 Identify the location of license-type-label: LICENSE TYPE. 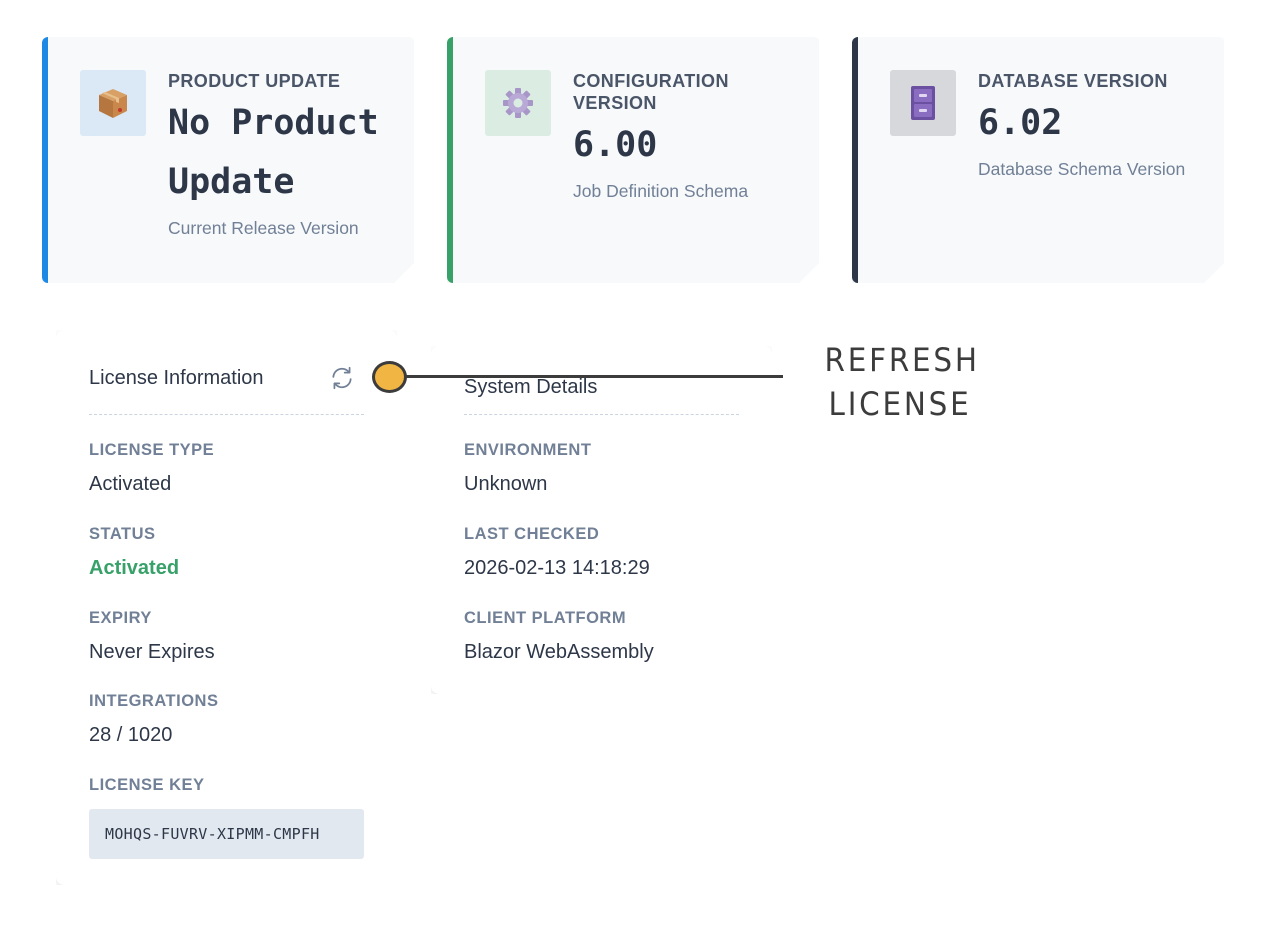
(152, 450).